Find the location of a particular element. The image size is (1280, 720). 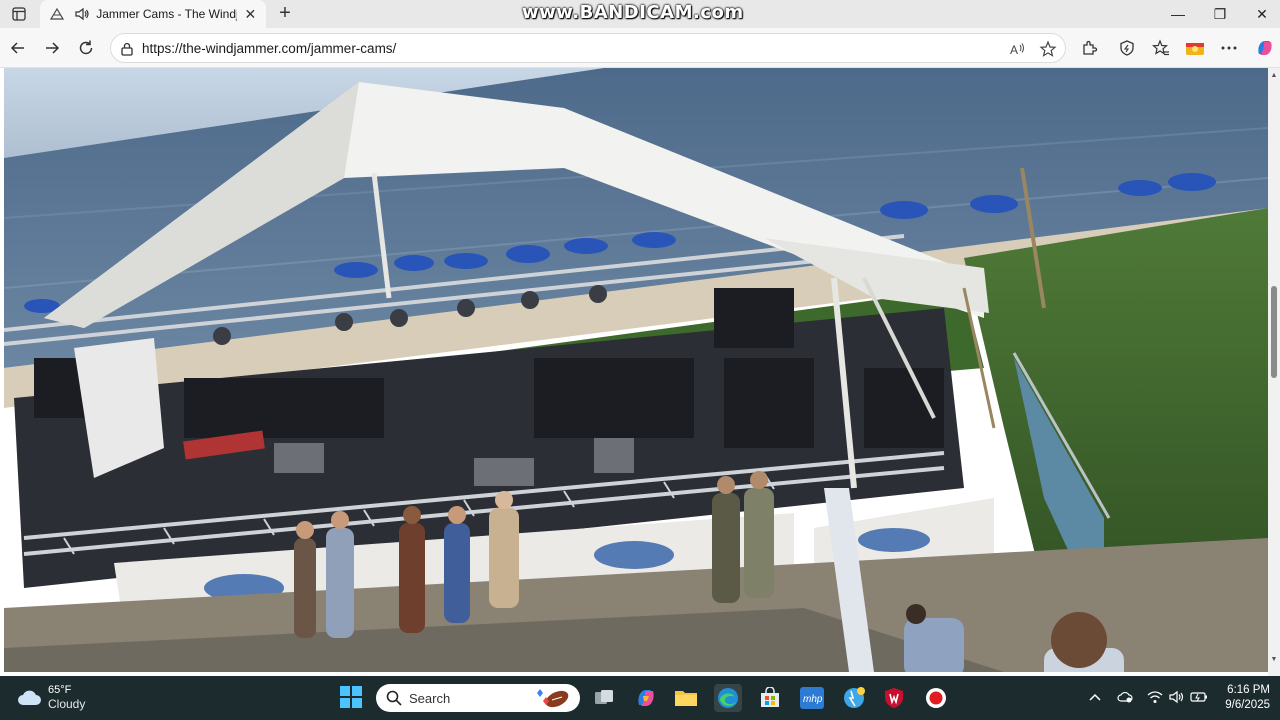

scroll-up-icon: ▲ is located at coordinates (1274, 76).